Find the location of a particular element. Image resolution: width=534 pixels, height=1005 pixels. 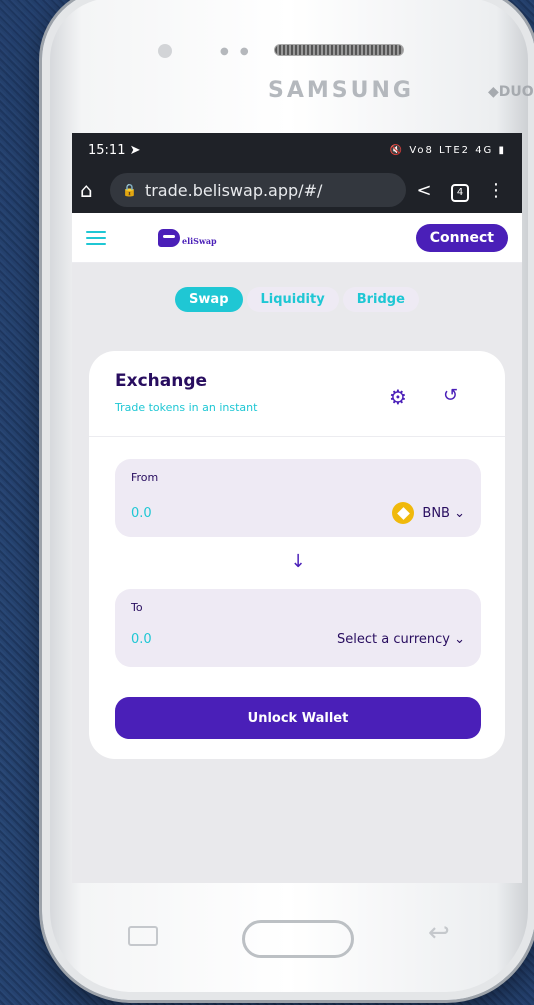

status-time: 15:11 ➤ is located at coordinates (239, 150).